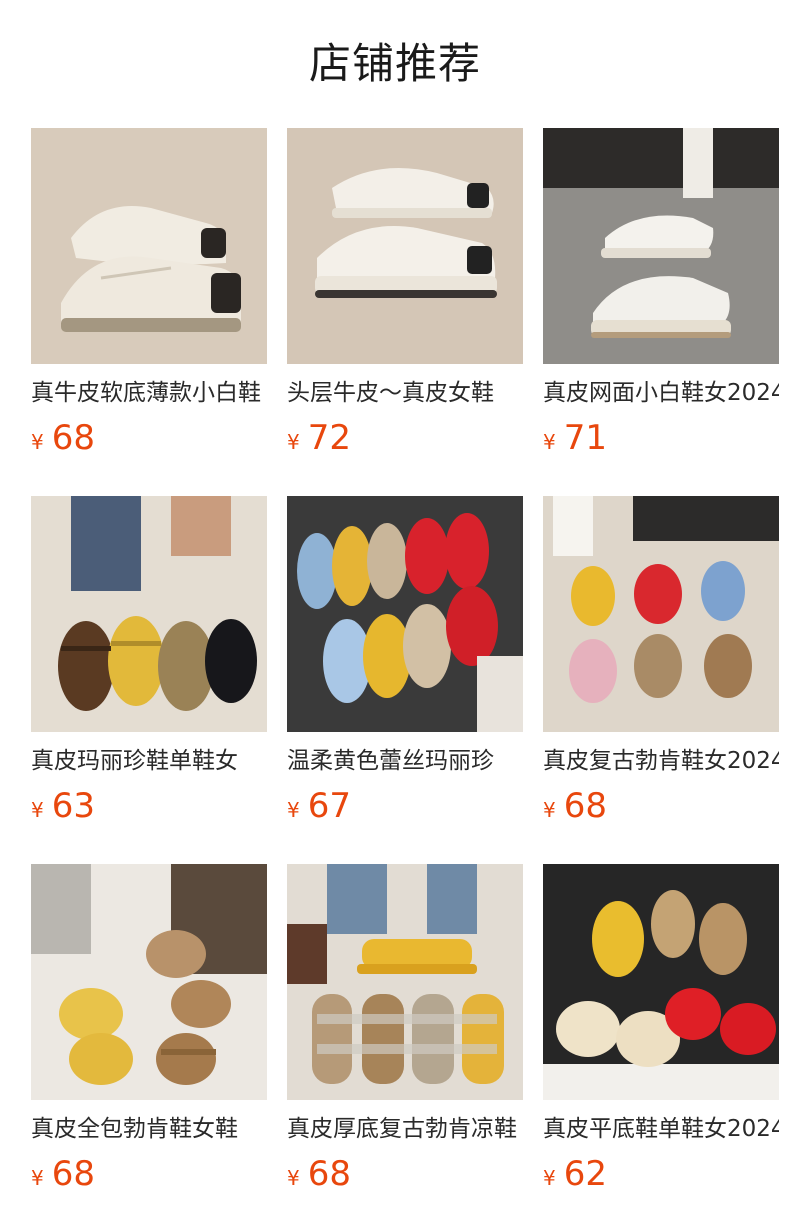 Image resolution: width=790 pixels, height=1232 pixels. I want to click on white-platform-sneakers-icon, so click(405, 246).